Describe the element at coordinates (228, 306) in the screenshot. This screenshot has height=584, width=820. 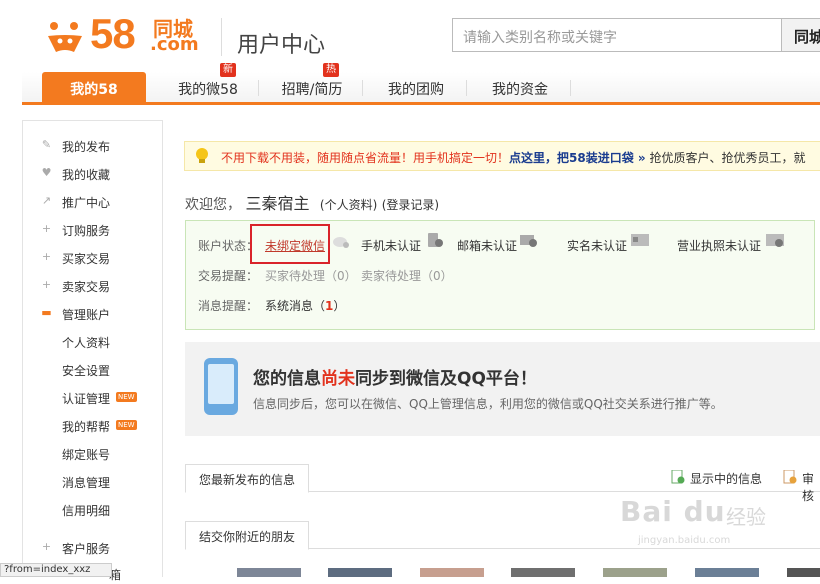
I see `message-reminder-label: 消息提醒：` at that location.